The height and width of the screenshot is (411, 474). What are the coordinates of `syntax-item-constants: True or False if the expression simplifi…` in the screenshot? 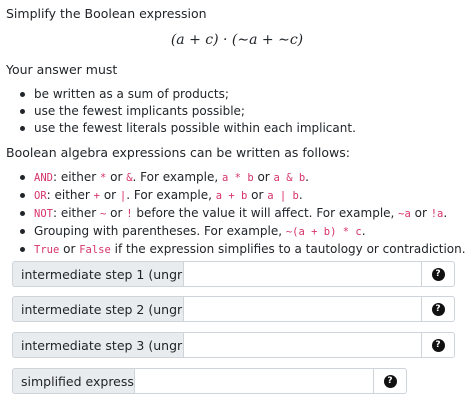 It's located at (243, 250).